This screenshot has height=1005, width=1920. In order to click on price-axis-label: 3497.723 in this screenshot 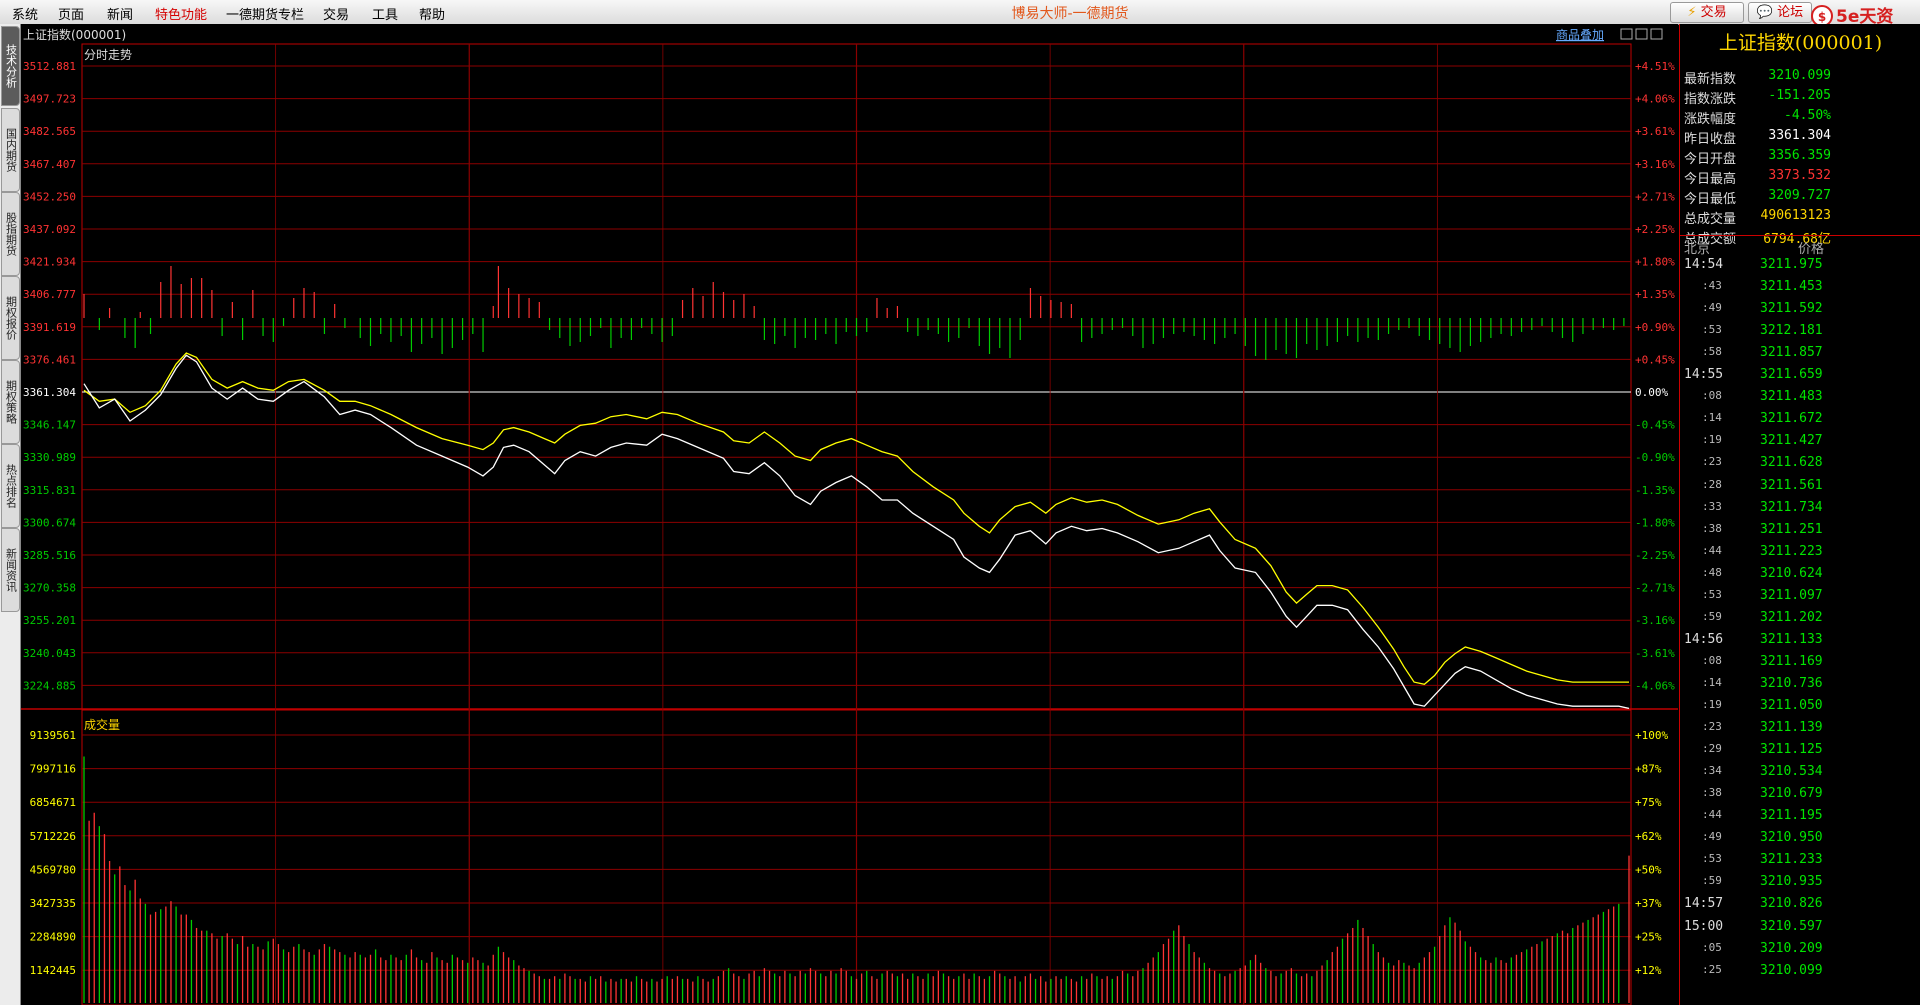, I will do `click(49, 99)`.